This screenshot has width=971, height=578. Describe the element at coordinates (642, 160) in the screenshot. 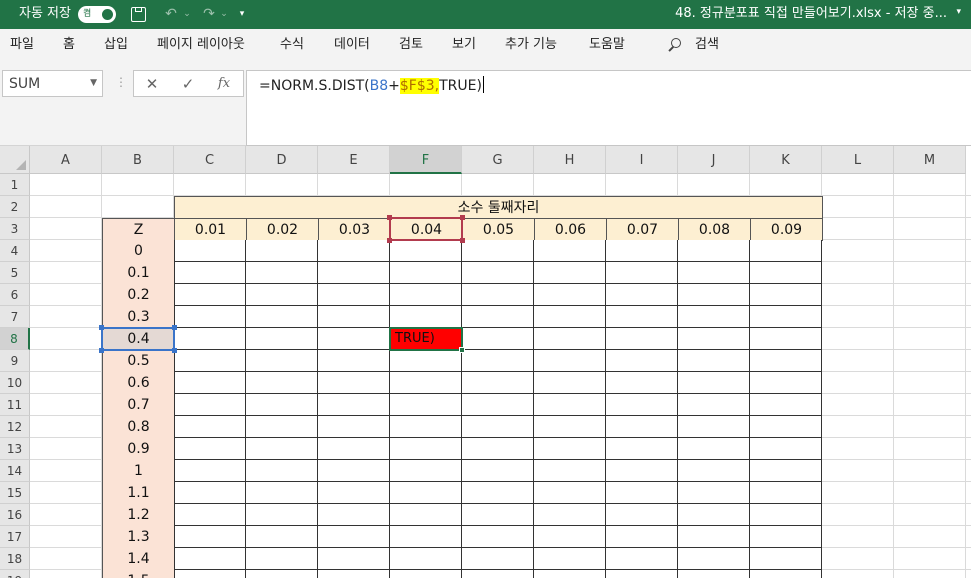

I see `column-header-i: I` at that location.